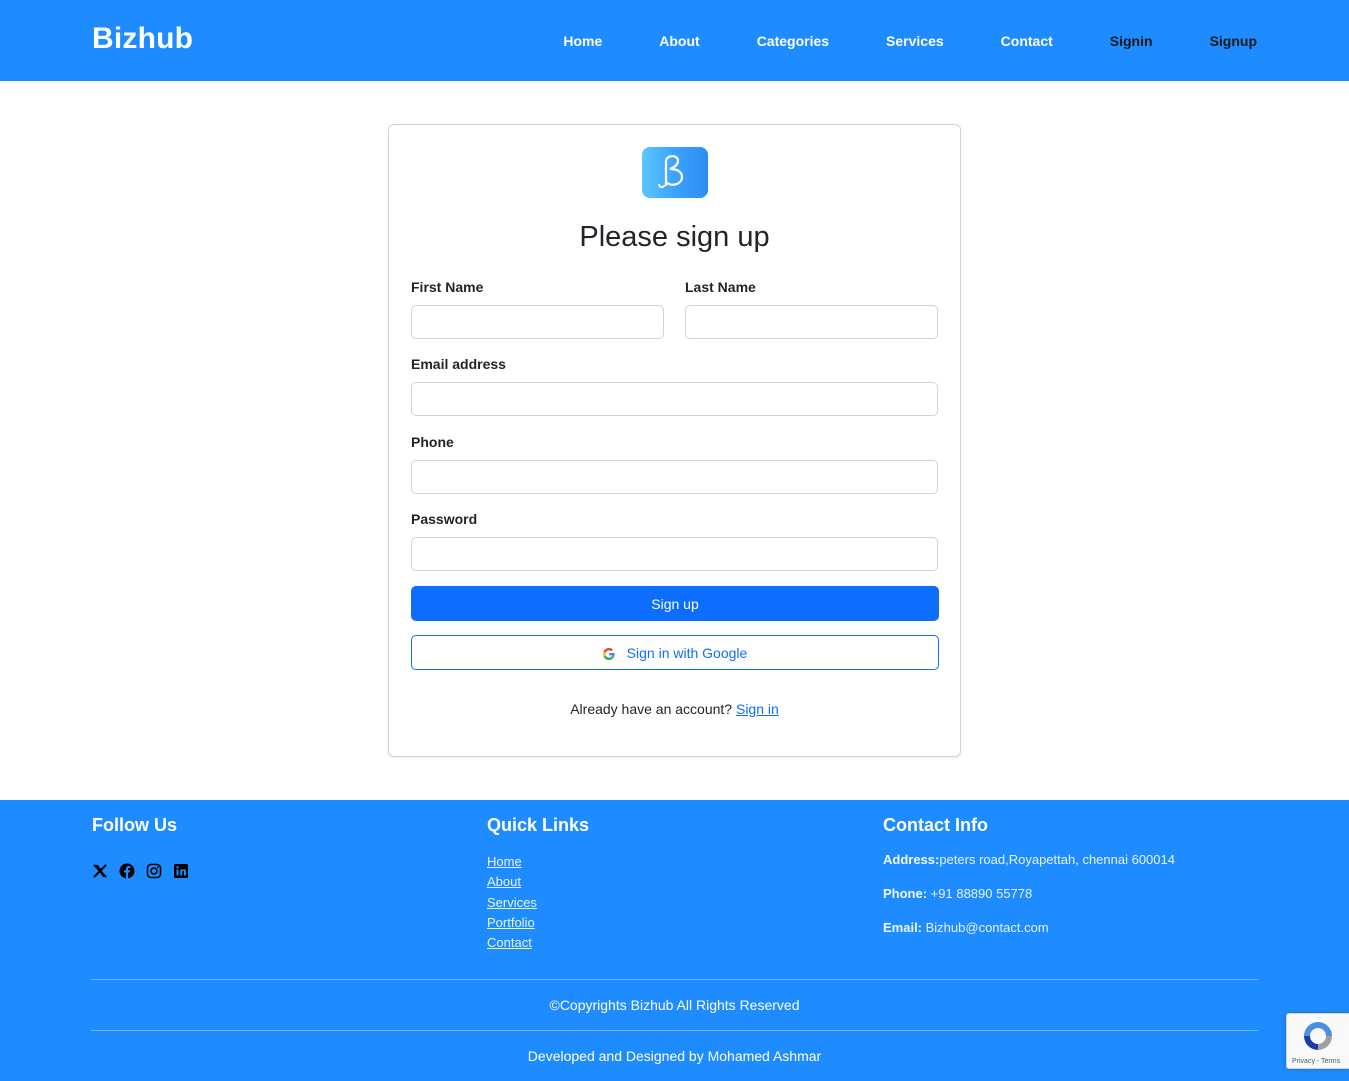 This screenshot has width=1349, height=1081. What do you see at coordinates (674, 554) in the screenshot?
I see `password-field` at bounding box center [674, 554].